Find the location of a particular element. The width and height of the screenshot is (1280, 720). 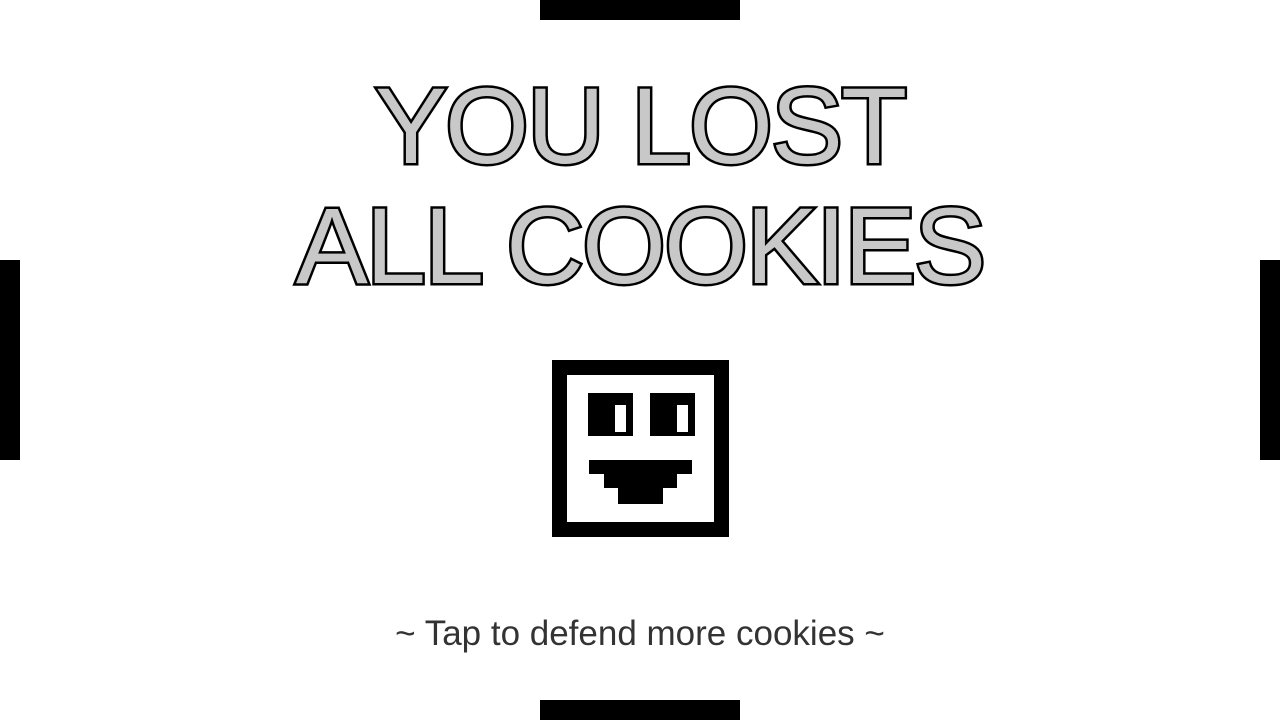

mouth-middle is located at coordinates (640, 481).